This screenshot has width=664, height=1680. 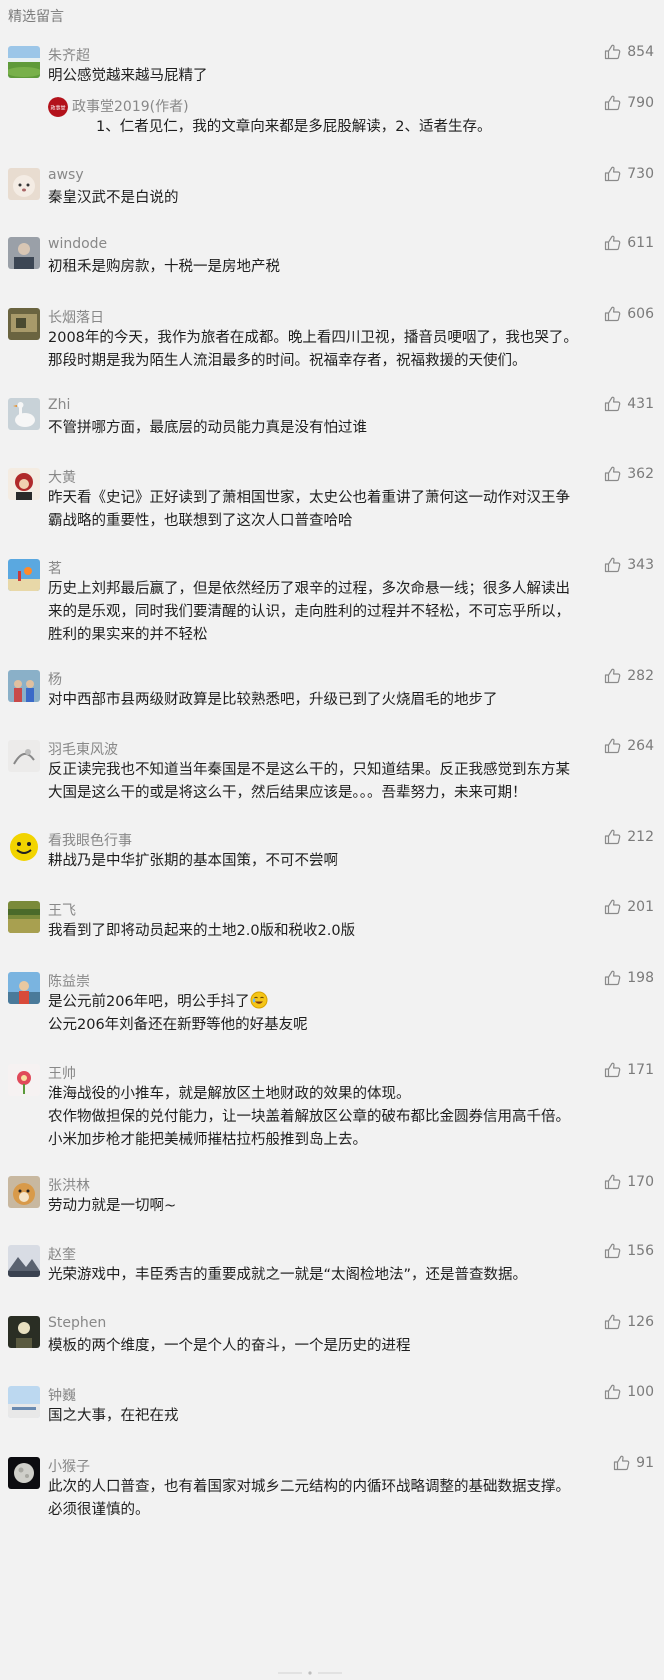 I want to click on like-count: 611, so click(x=640, y=243).